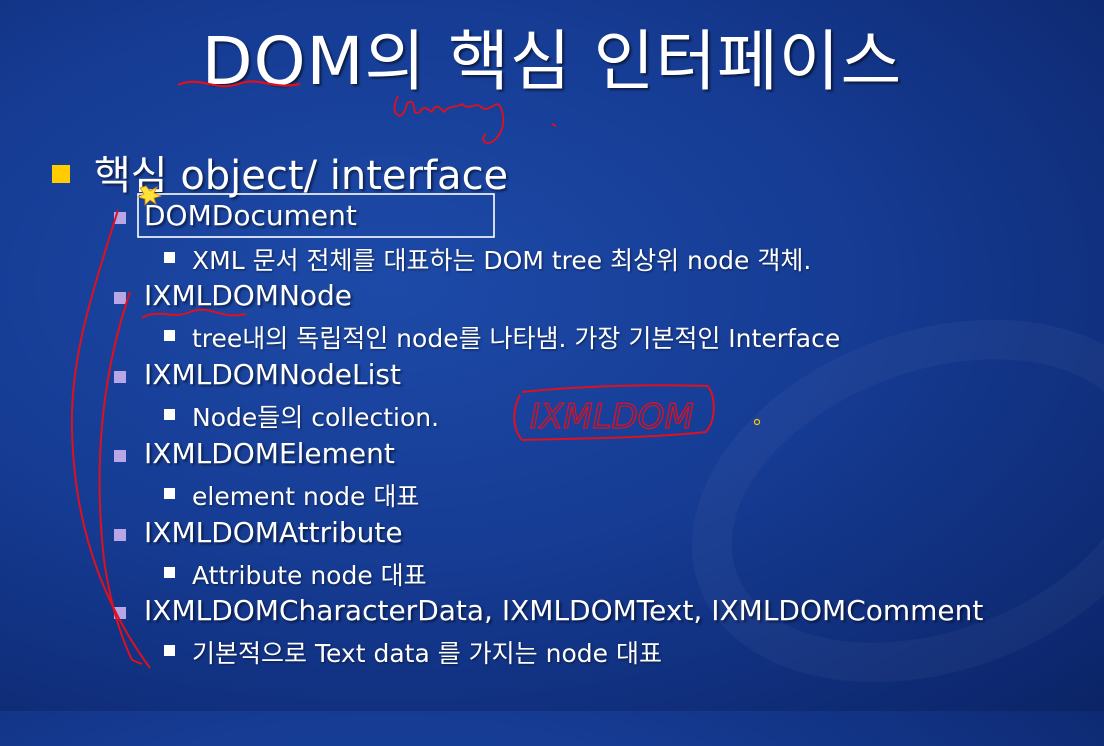  I want to click on item-name: IXMLDOMElement, so click(269, 453).